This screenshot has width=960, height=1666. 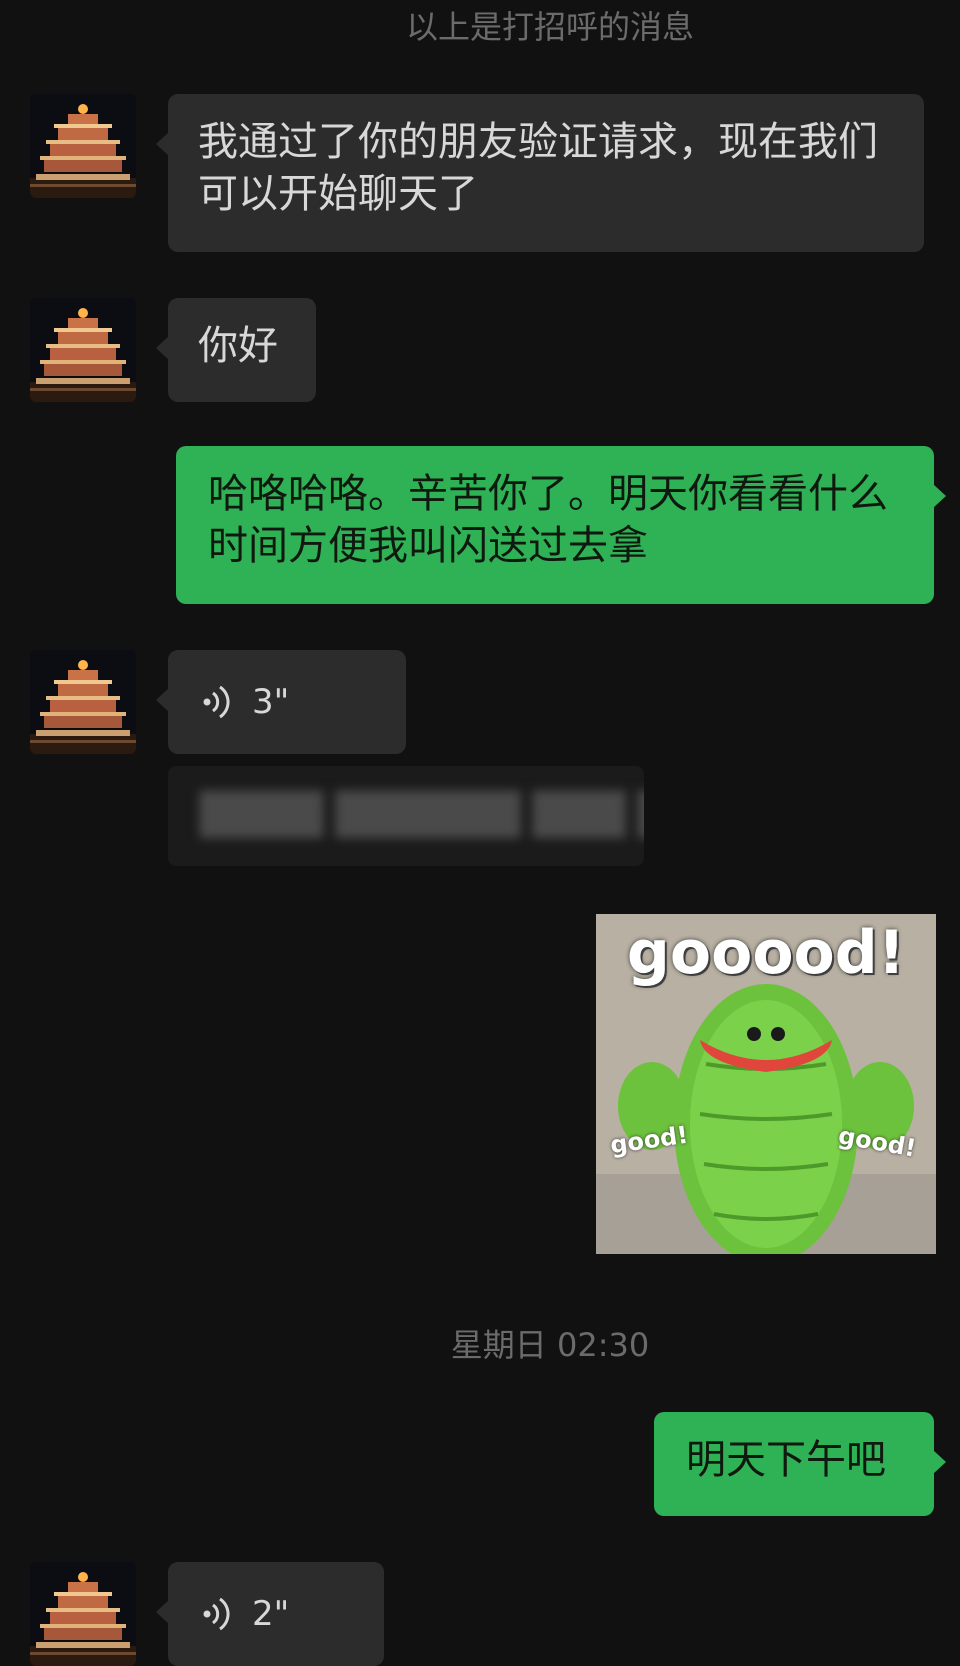 I want to click on voice-message-bubble: 3", so click(x=281, y=702).